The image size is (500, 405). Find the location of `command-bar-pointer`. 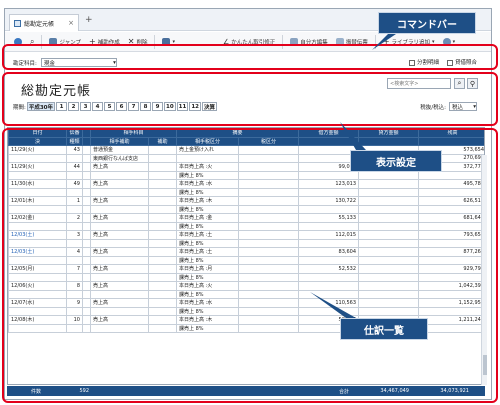

command-bar-pointer is located at coordinates (384, 42).